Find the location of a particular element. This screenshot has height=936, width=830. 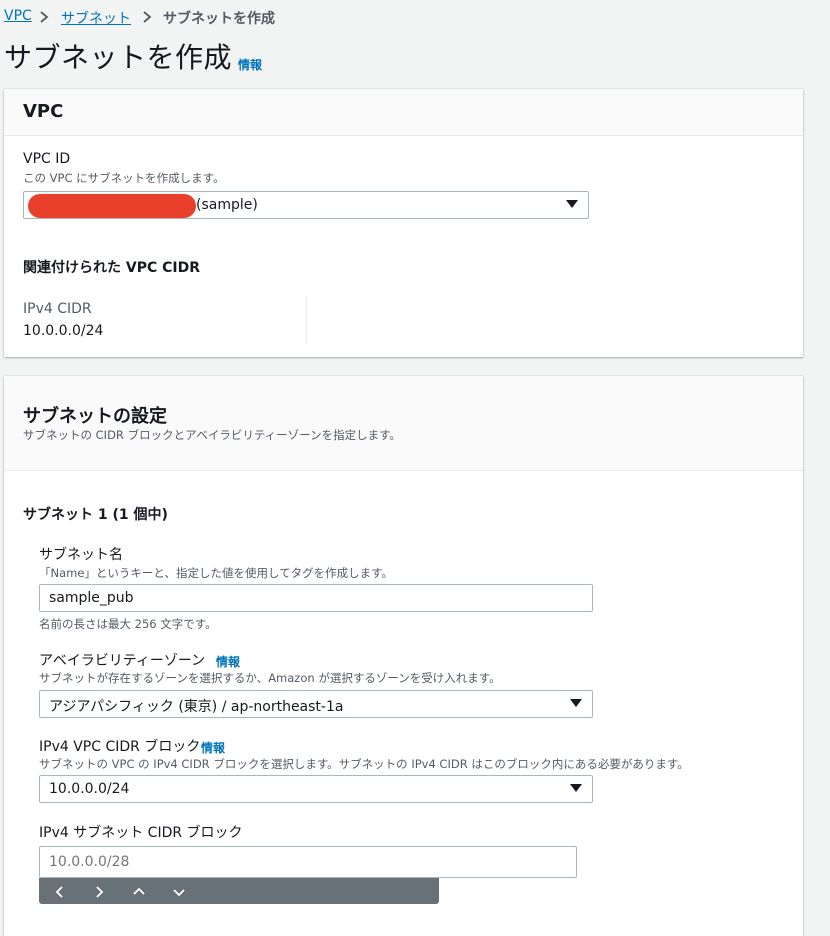

subnet-cidr-block-input is located at coordinates (308, 862).